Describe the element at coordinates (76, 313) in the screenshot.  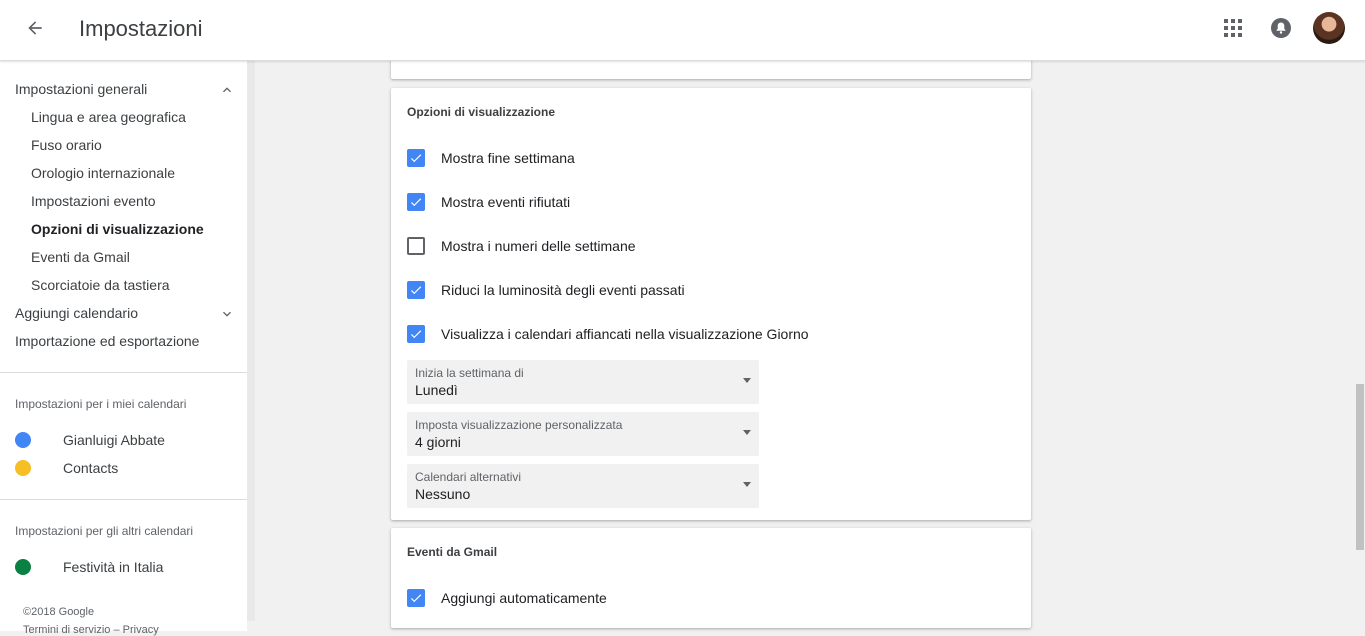
I see `sidebar-item-add-calendar: Aggiungi calendario` at that location.